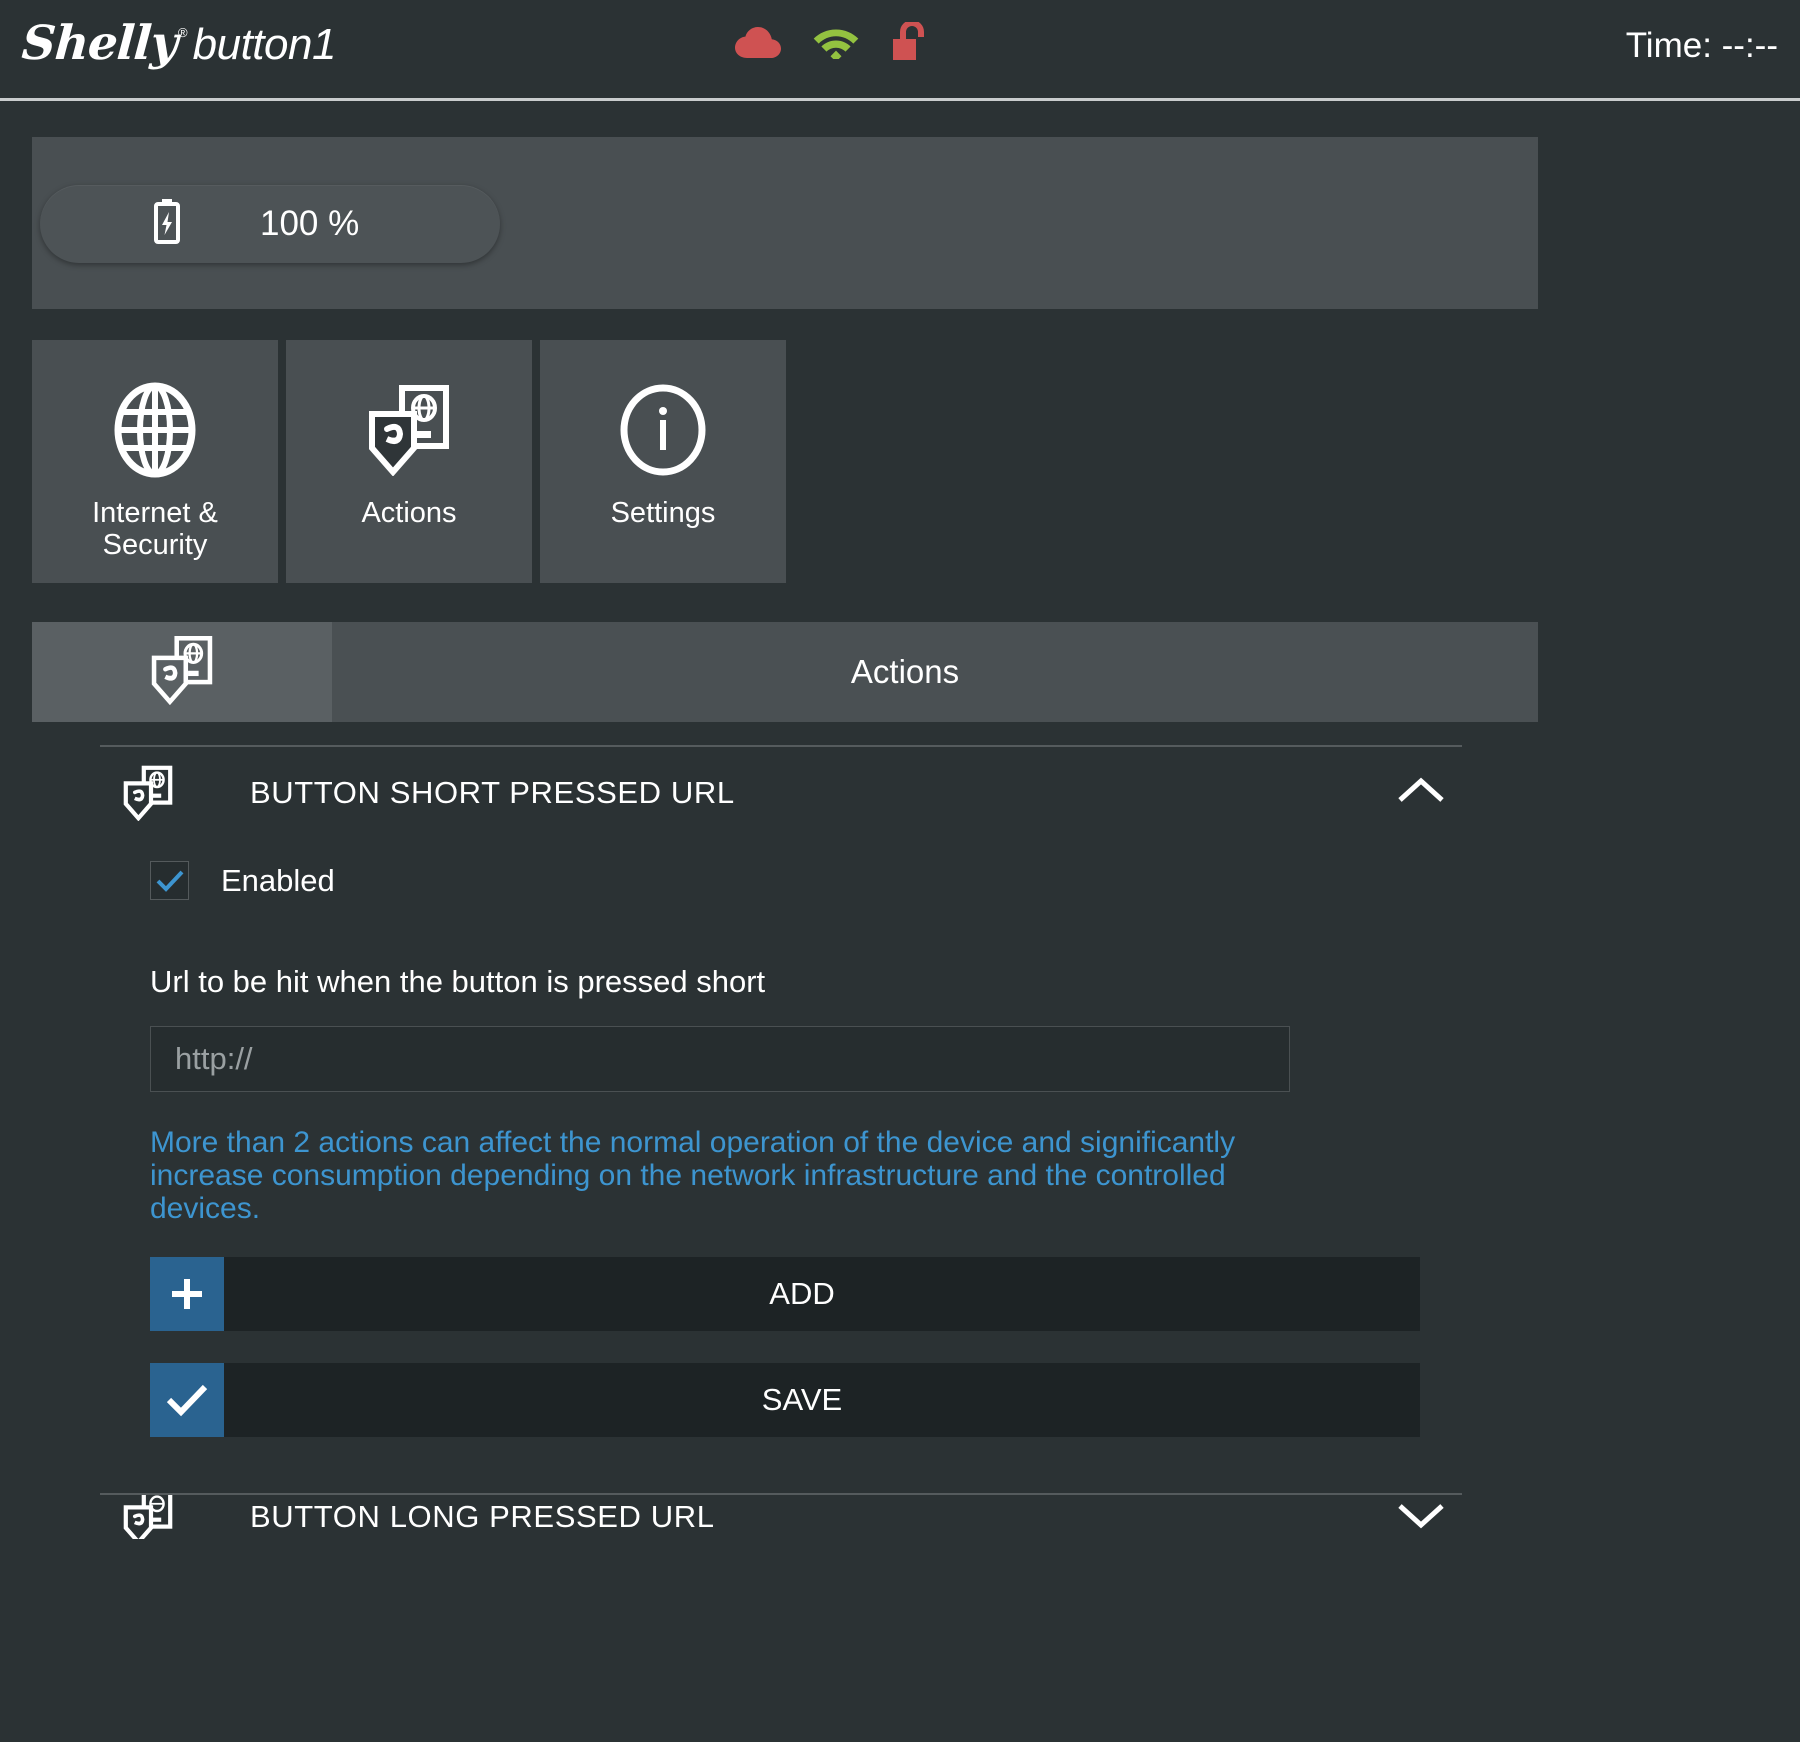 This screenshot has width=1800, height=1742. Describe the element at coordinates (795, 880) in the screenshot. I see `enabled-checkbox-row: Enabled` at that location.